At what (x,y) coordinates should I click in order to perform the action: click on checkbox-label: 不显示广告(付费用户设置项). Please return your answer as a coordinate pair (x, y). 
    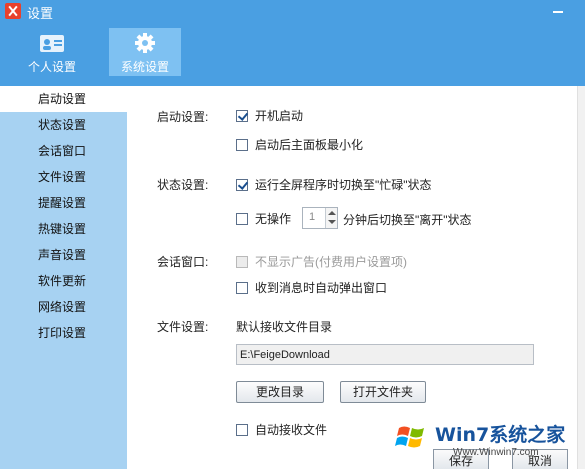
    Looking at the image, I should click on (331, 262).